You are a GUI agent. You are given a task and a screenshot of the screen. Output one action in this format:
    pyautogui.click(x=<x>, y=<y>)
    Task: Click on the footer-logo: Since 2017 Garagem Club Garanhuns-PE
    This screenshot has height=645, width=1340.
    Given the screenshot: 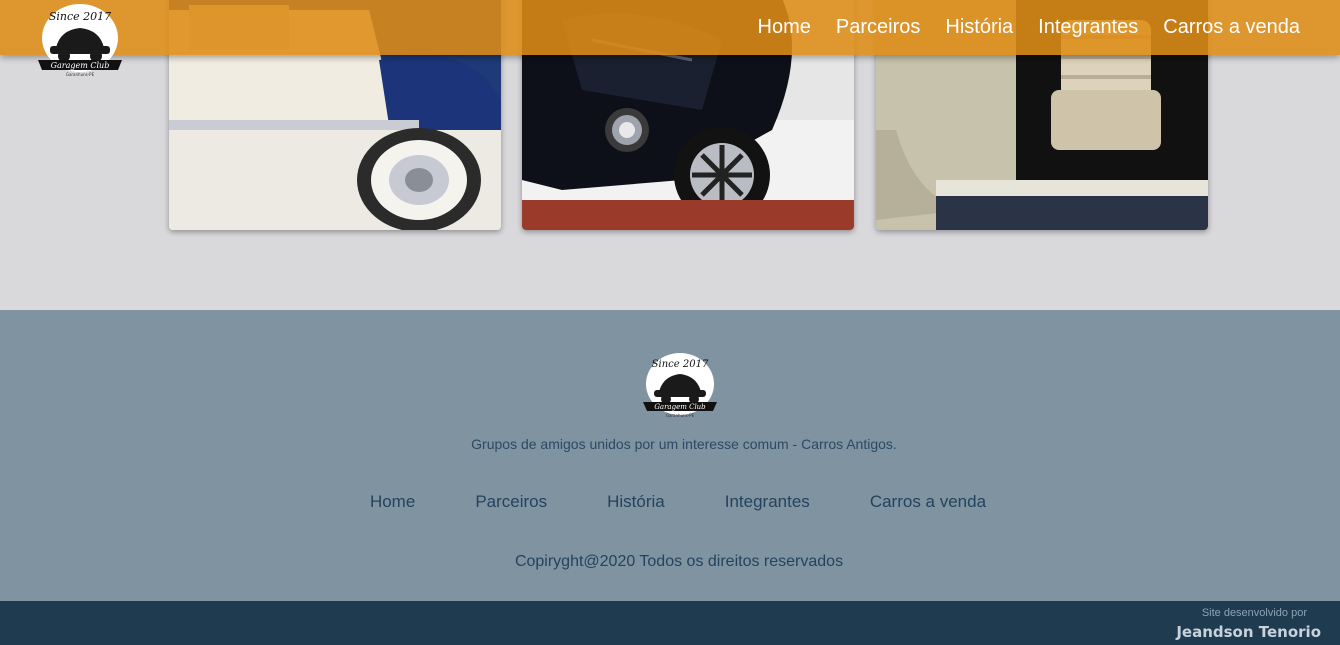 What is the action you would take?
    pyautogui.click(x=680, y=385)
    